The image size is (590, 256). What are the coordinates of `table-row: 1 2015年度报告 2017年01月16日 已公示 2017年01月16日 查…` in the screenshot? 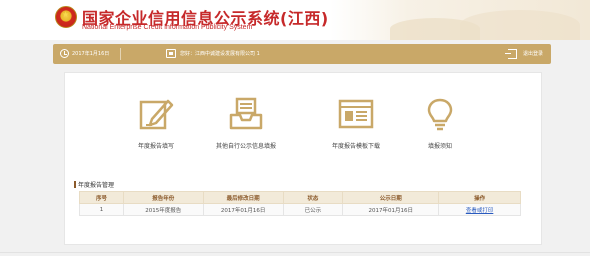 It's located at (300, 209).